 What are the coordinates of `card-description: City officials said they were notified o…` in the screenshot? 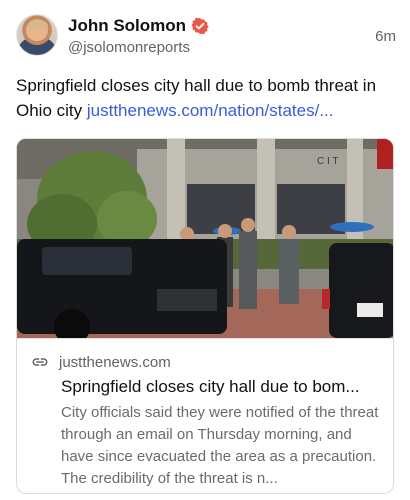 It's located at (220, 445).